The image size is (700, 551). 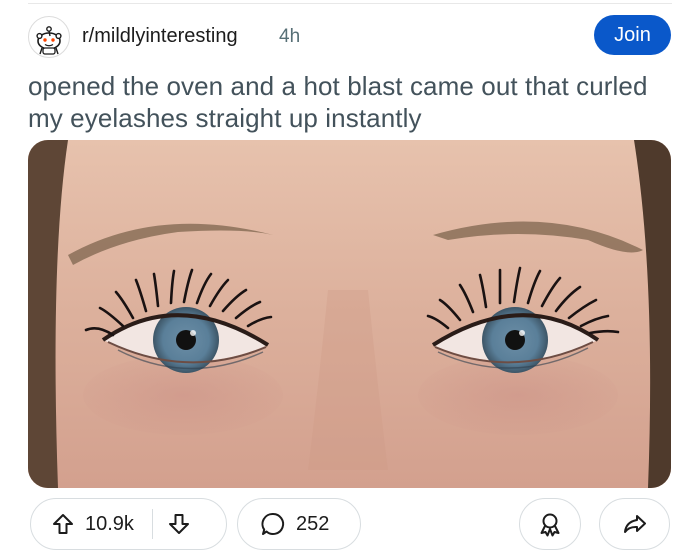 I want to click on divider, so click(x=350, y=3).